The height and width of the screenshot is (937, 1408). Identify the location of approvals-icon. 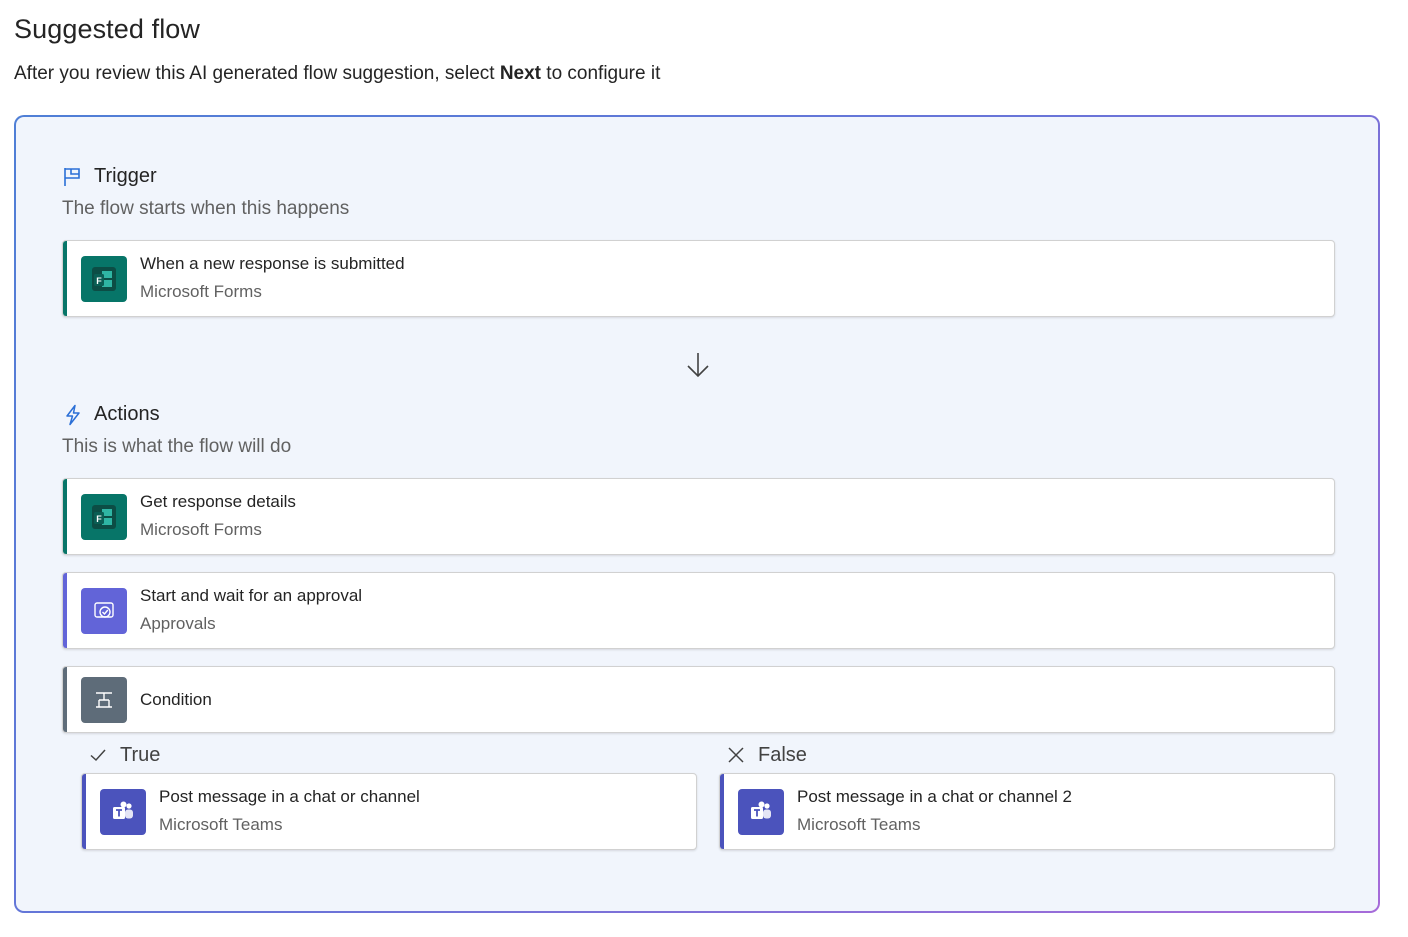
(104, 611).